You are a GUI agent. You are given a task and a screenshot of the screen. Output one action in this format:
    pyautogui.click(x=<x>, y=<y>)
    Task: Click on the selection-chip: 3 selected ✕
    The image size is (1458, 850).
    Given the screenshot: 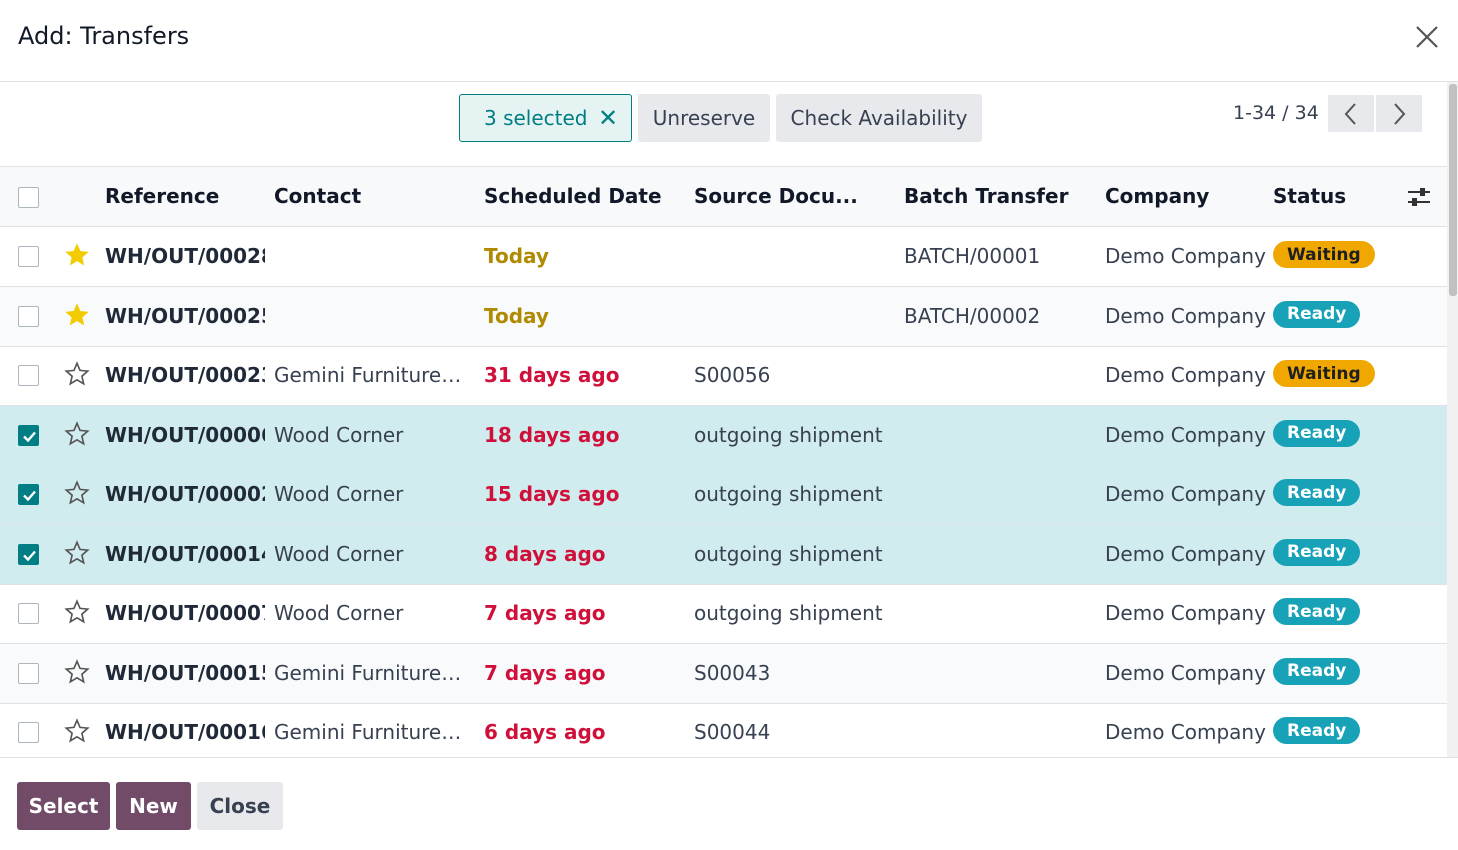 What is the action you would take?
    pyautogui.click(x=545, y=118)
    